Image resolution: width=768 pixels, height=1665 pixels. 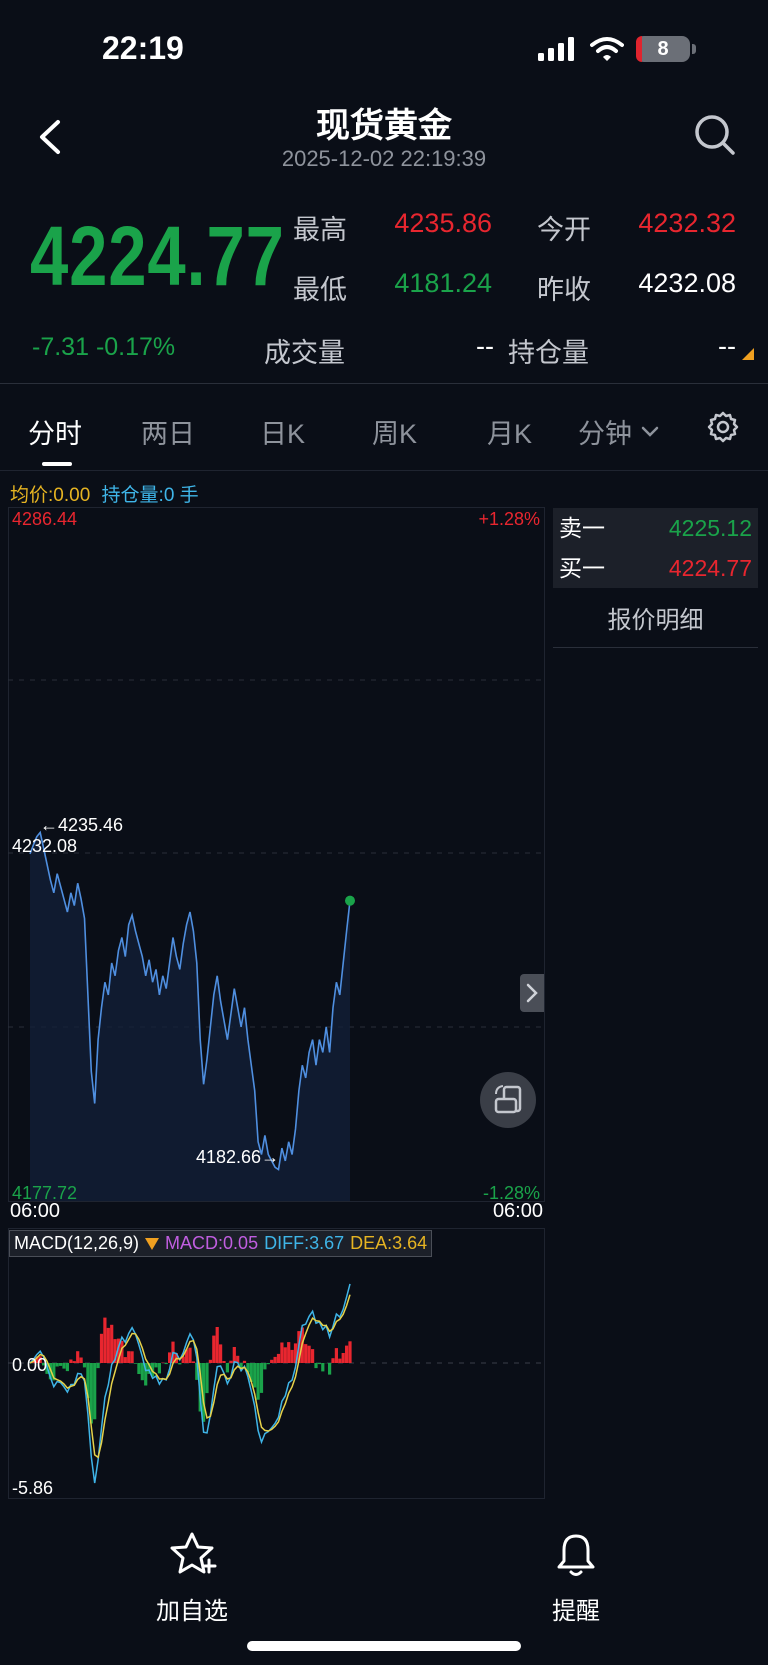 What do you see at coordinates (237, 1157) in the screenshot?
I see `min-annotation: 4182.66→` at bounding box center [237, 1157].